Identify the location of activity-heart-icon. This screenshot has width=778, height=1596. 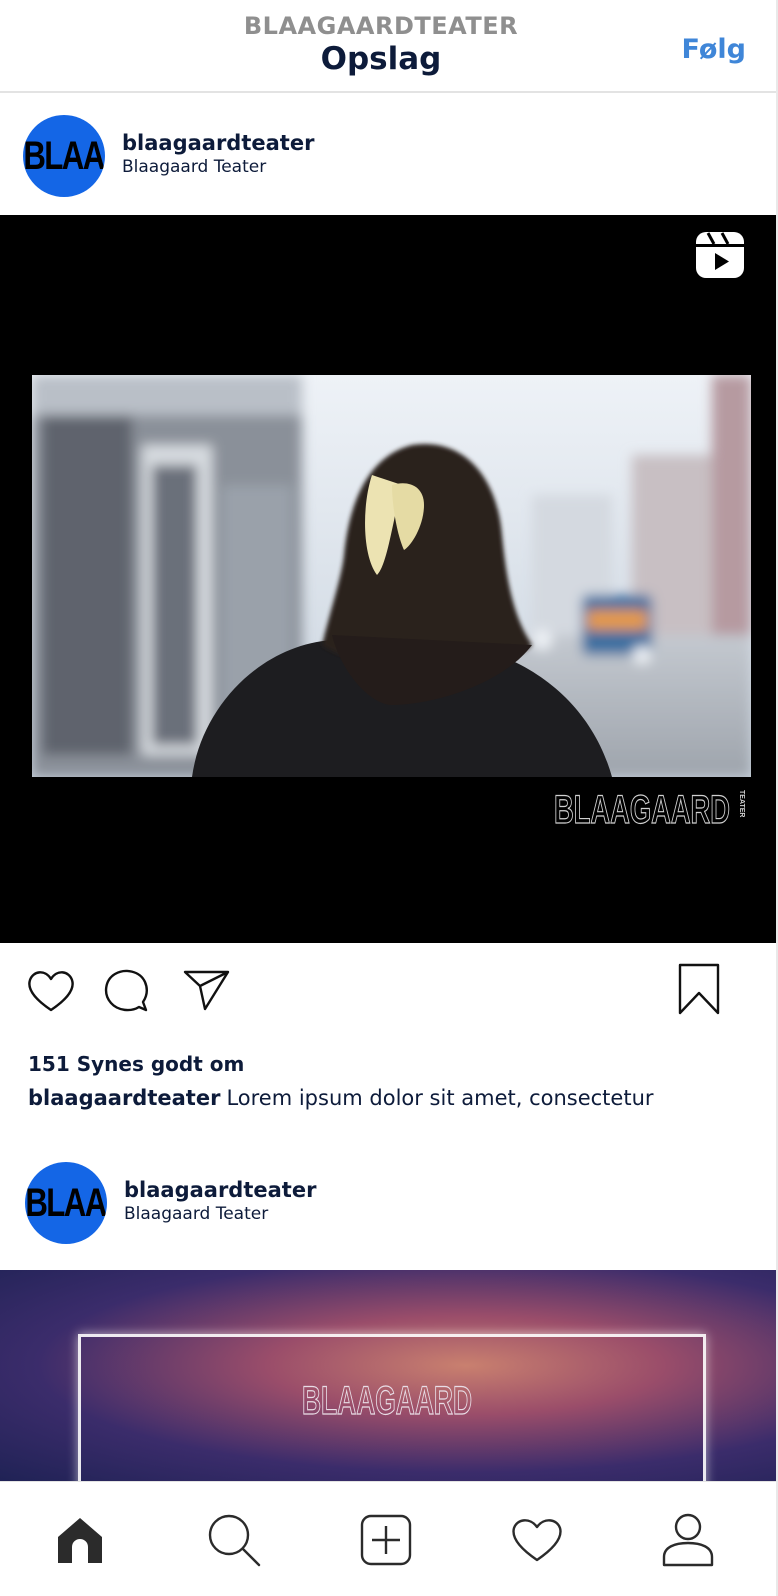
(537, 1540).